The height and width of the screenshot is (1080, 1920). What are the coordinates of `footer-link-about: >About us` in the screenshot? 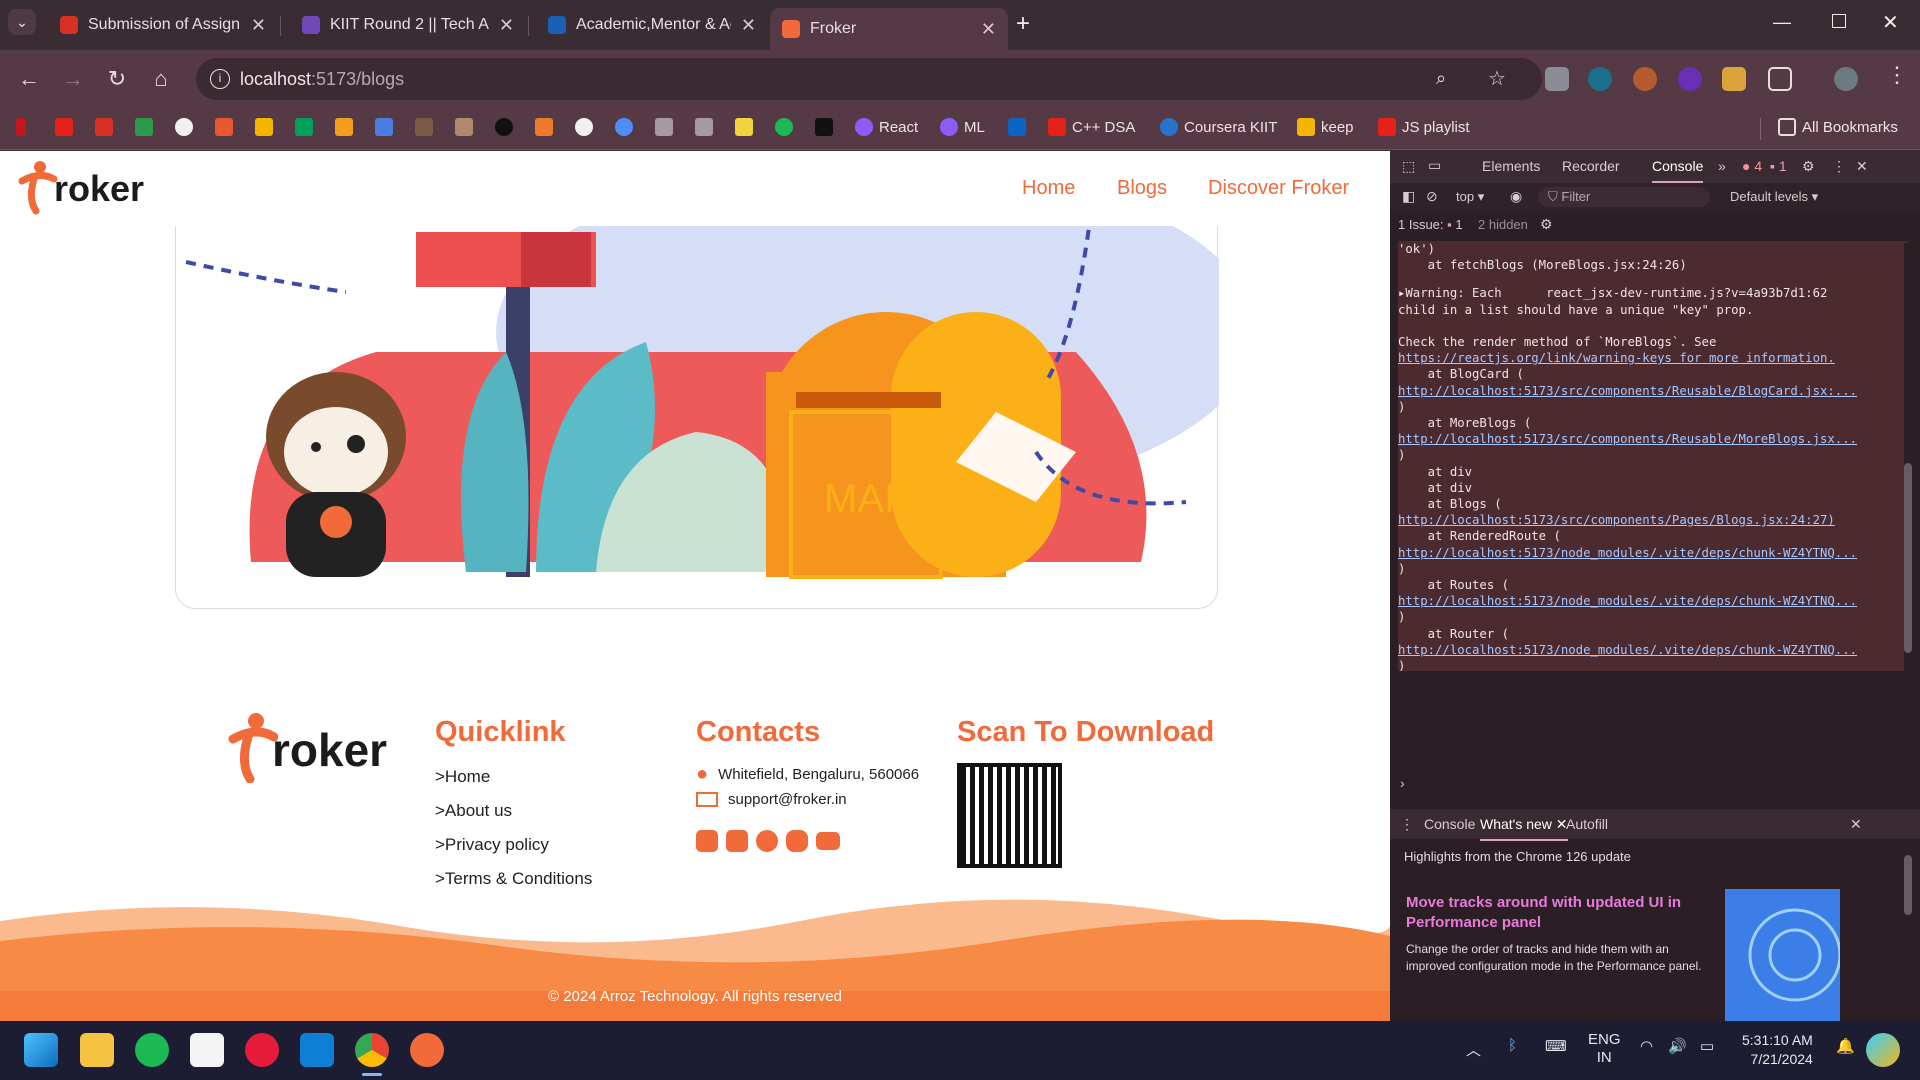 It's located at (473, 811).